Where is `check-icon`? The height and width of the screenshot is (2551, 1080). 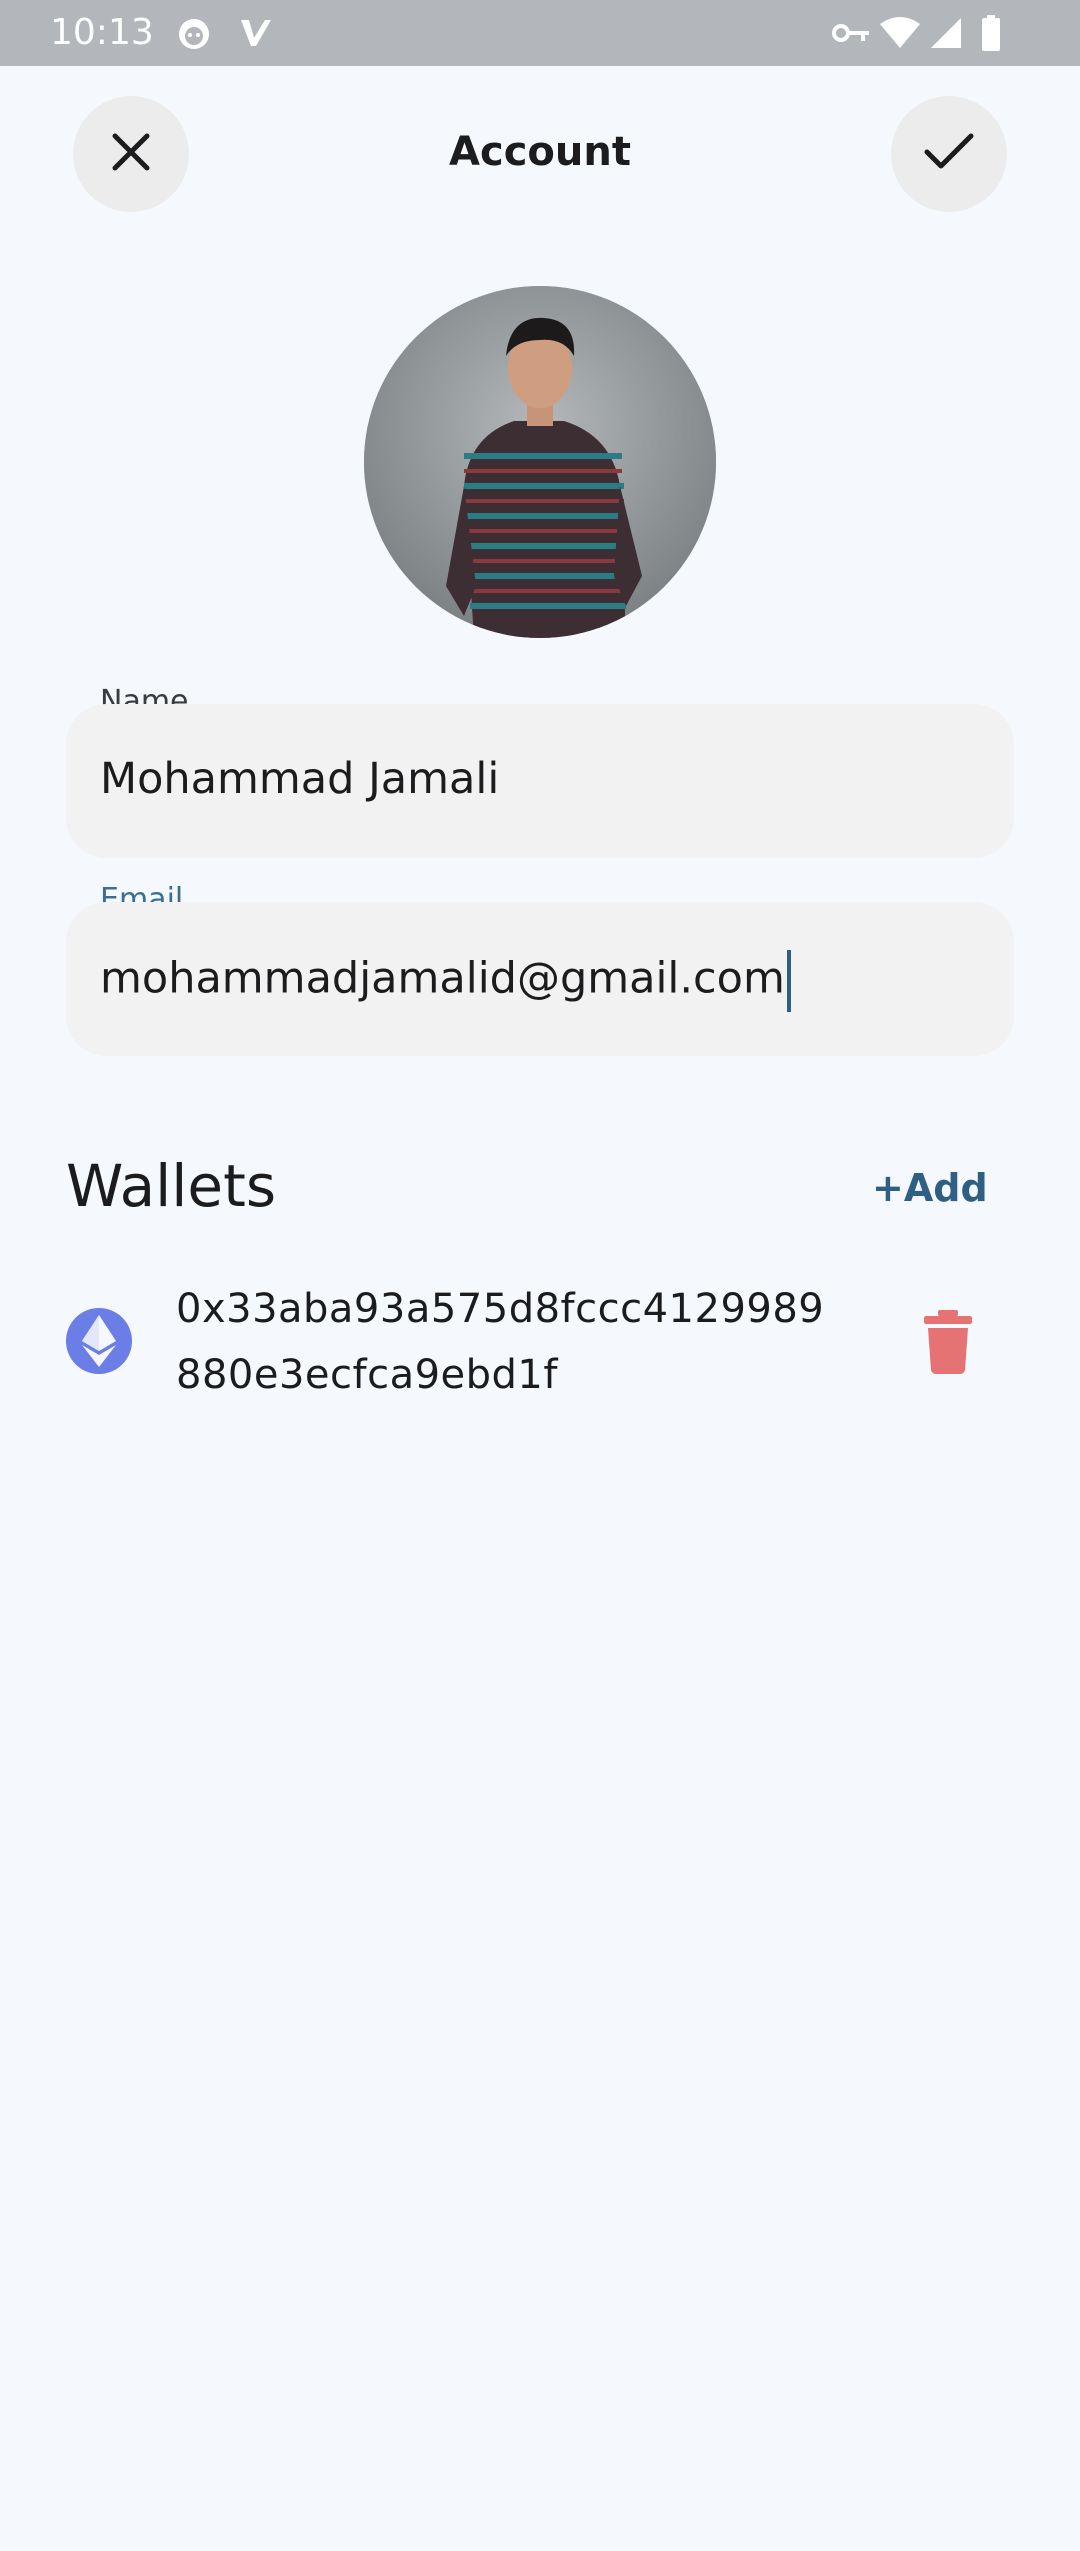
check-icon is located at coordinates (949, 154).